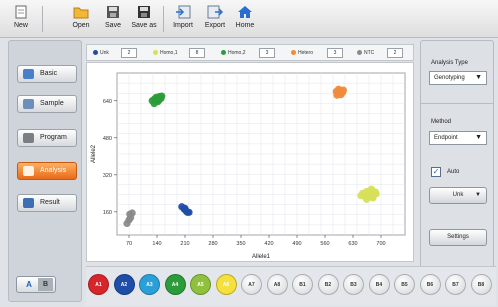 This screenshot has height=307, width=498. Describe the element at coordinates (28, 203) in the screenshot. I see `result-icon` at that location.